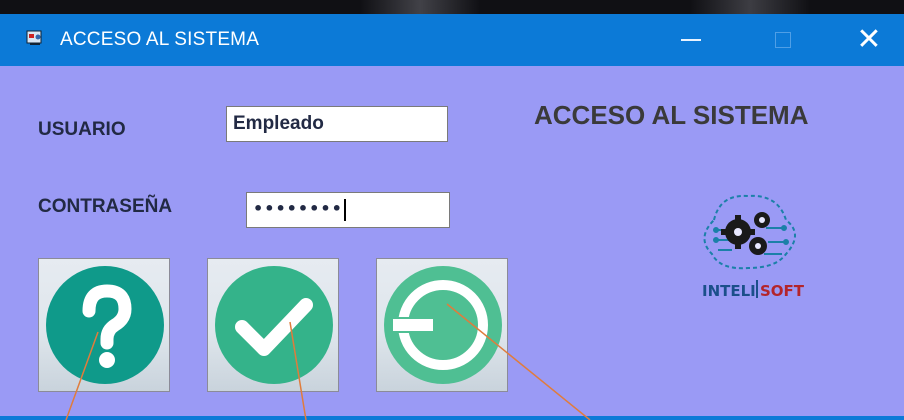 The height and width of the screenshot is (420, 904). I want to click on window-title: ACCESO AL SISTEMA, so click(160, 39).